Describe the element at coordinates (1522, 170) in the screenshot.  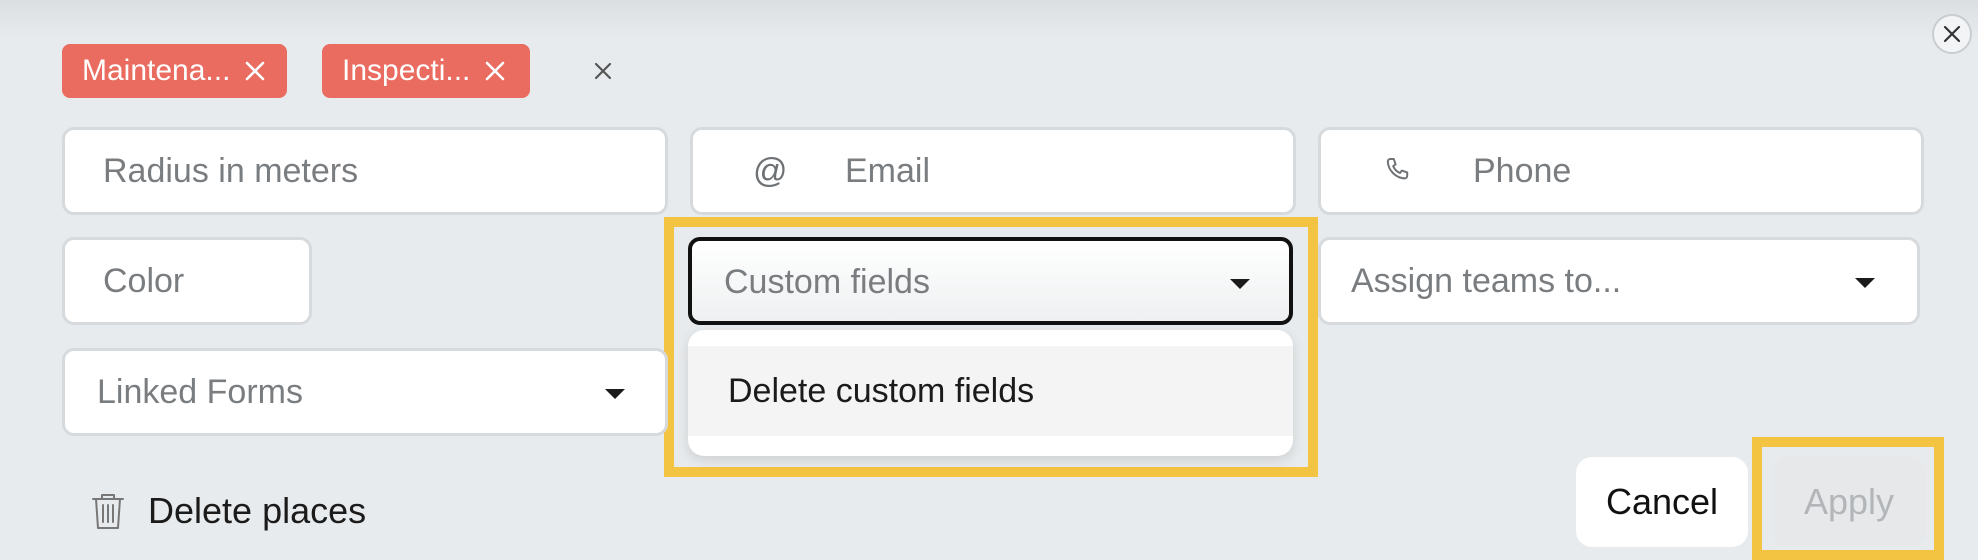
I see `phone-placeholder: Phone` at that location.